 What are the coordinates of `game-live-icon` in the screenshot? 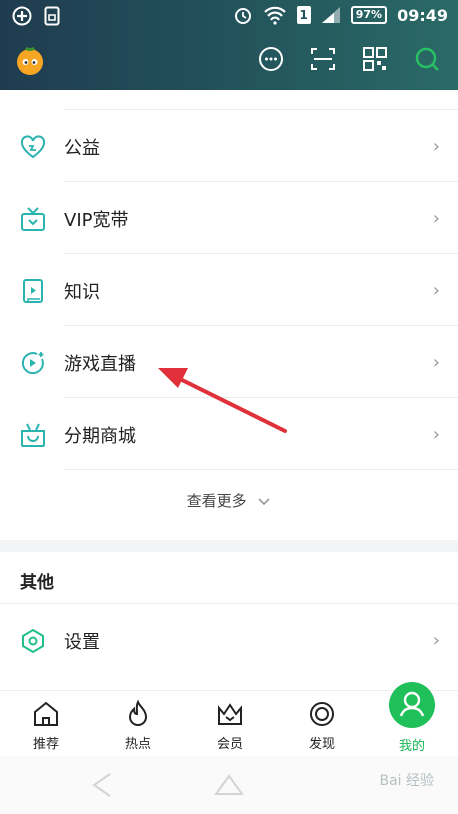 It's located at (32, 363).